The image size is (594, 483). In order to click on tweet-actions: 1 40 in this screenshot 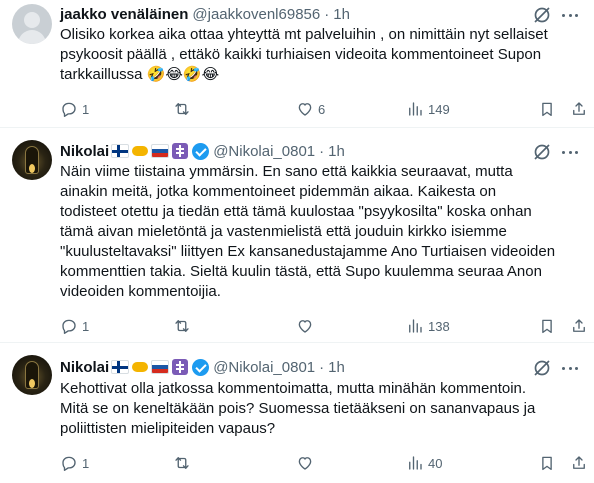, I will do `click(322, 463)`.